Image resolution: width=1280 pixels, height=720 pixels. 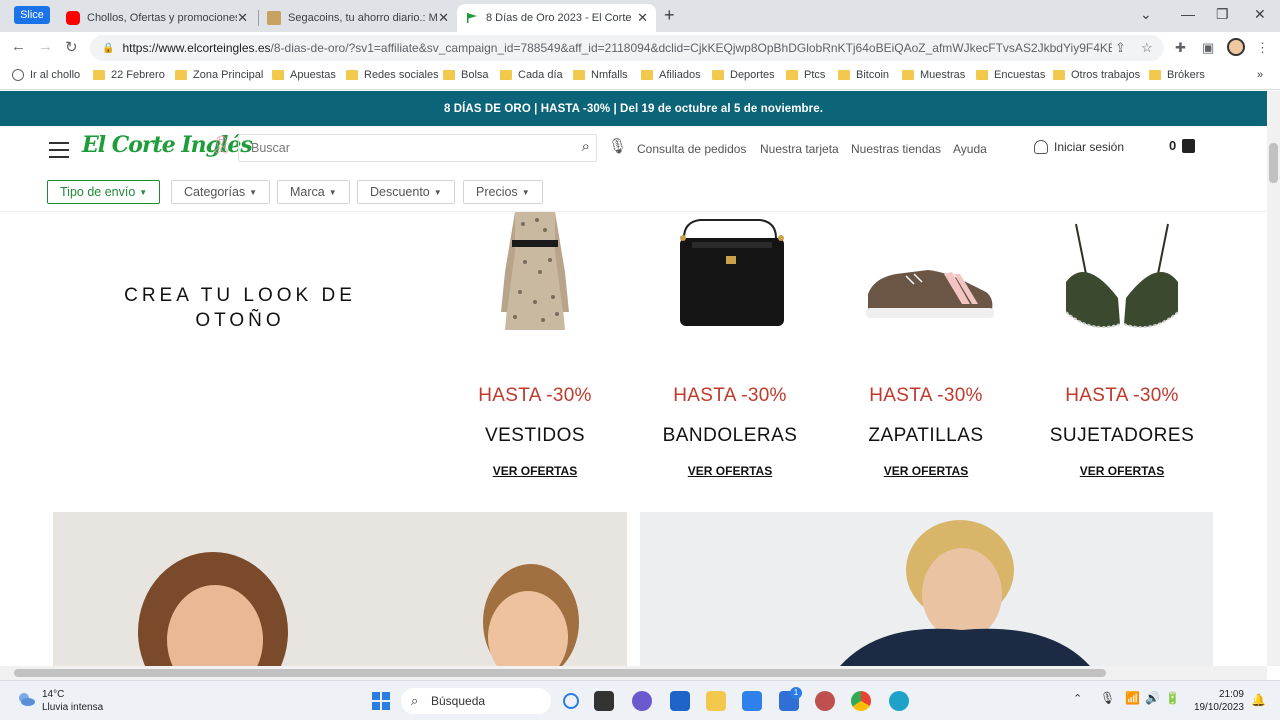 What do you see at coordinates (691, 149) in the screenshot?
I see `link-consulta-pedidos: Consulta de pedidos` at bounding box center [691, 149].